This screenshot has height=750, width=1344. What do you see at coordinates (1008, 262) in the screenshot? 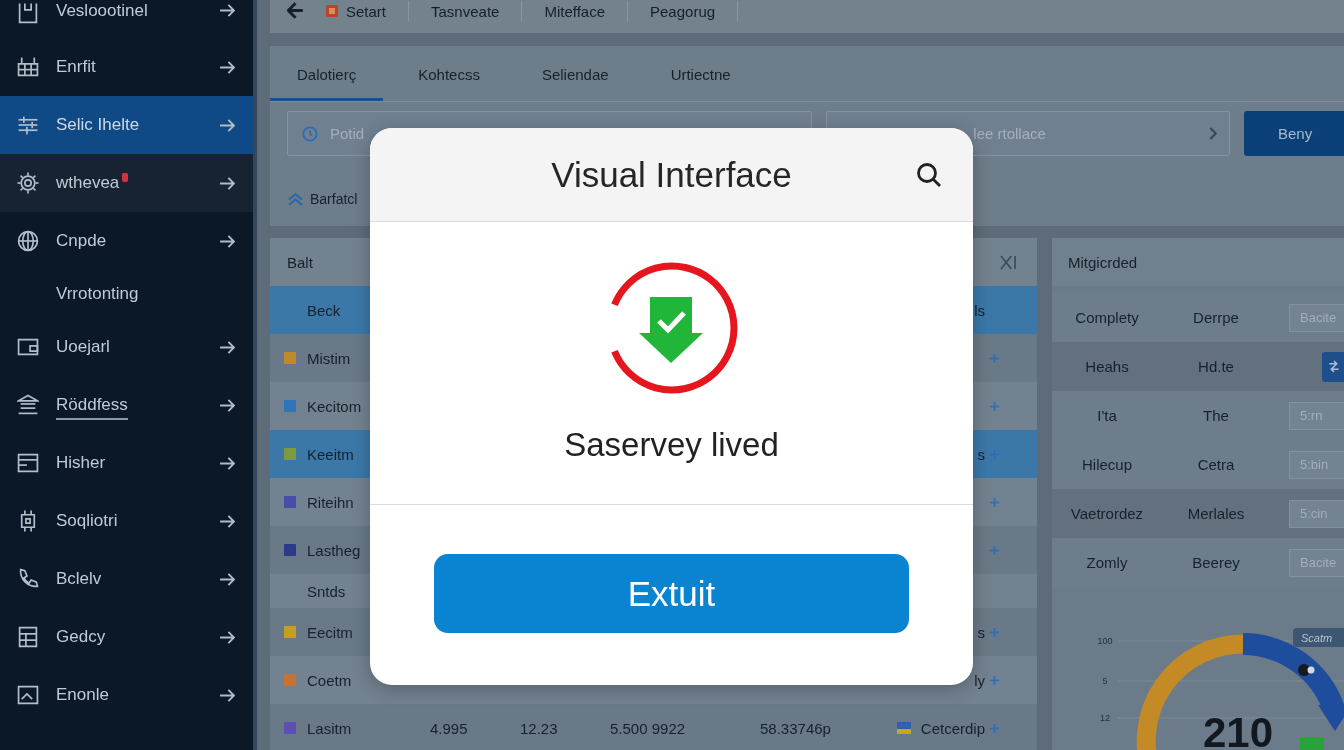
I see `close-icon` at bounding box center [1008, 262].